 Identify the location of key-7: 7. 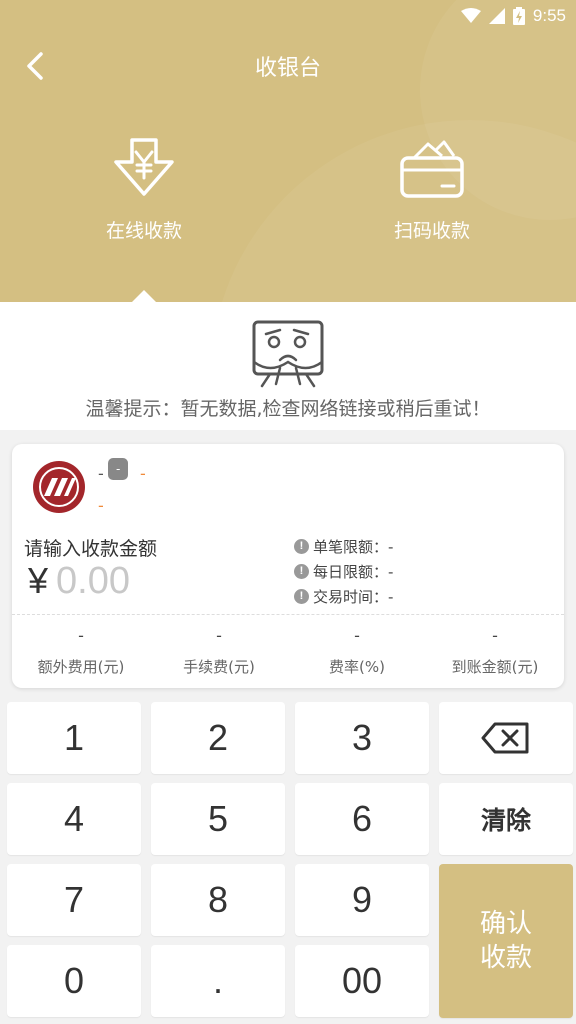
(74, 900).